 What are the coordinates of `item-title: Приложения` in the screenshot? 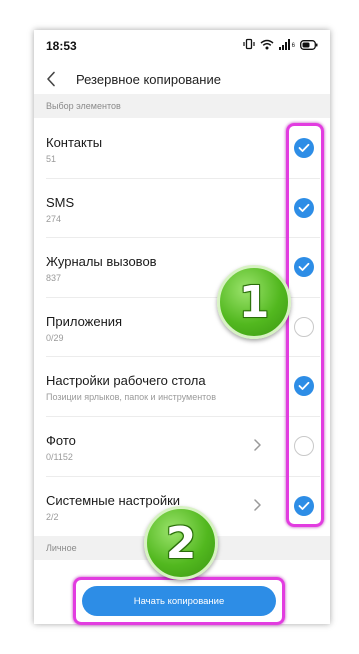 It's located at (84, 321).